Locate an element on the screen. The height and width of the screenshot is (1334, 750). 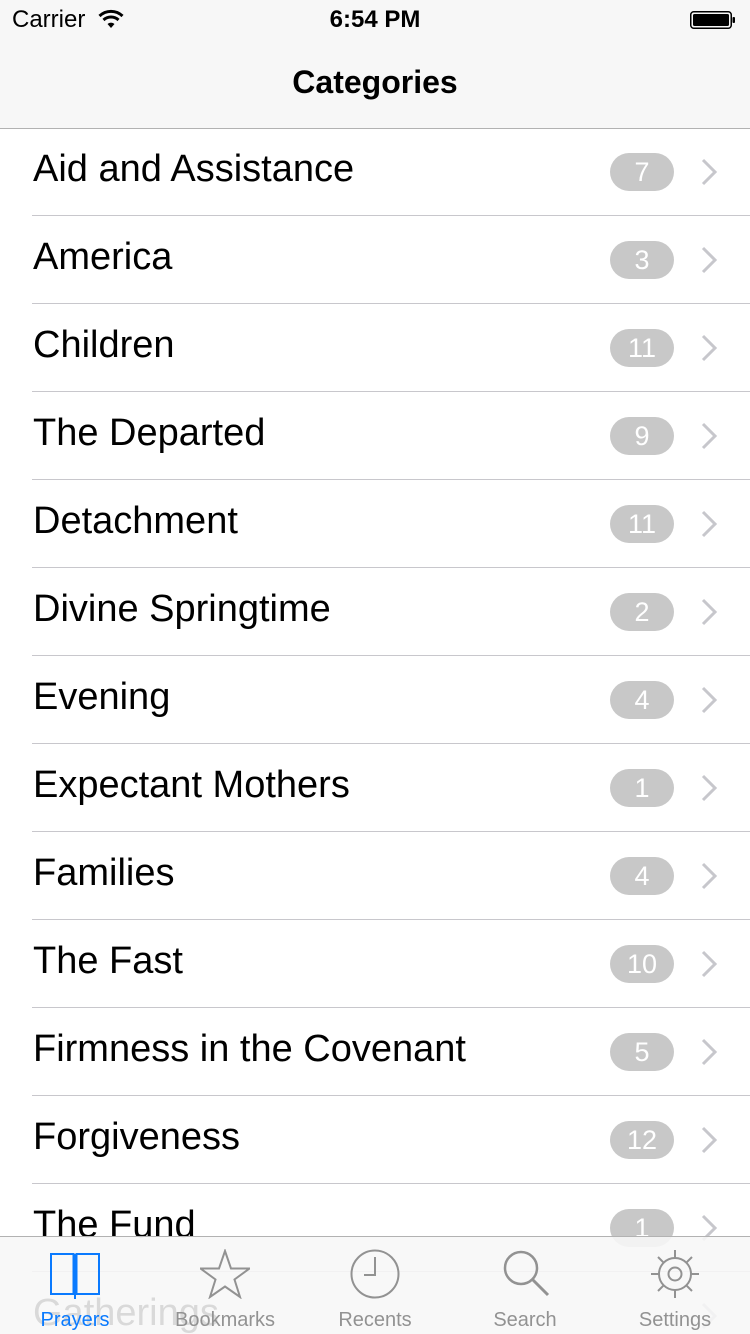
category-label: America is located at coordinates (103, 257).